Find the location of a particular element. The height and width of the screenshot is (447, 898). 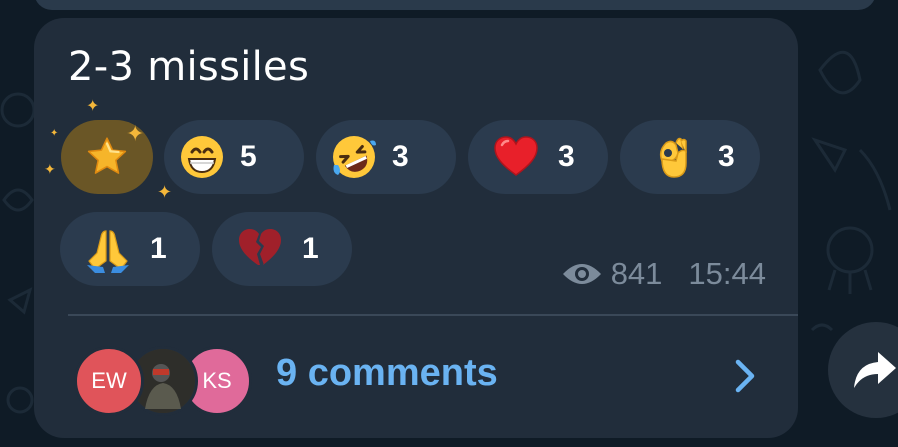

reaction-folded-hands: 1 is located at coordinates (130, 249).